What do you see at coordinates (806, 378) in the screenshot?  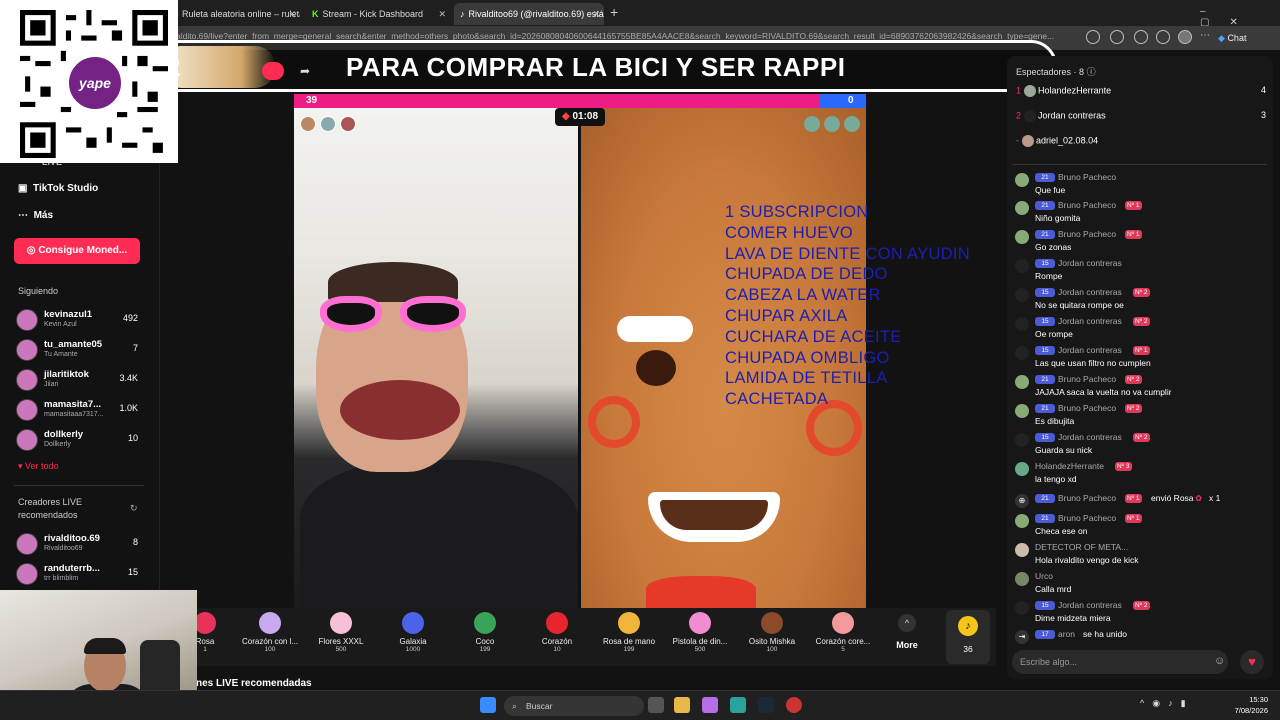 I see `challenge-item: LAMIDA DE TETILLA` at bounding box center [806, 378].